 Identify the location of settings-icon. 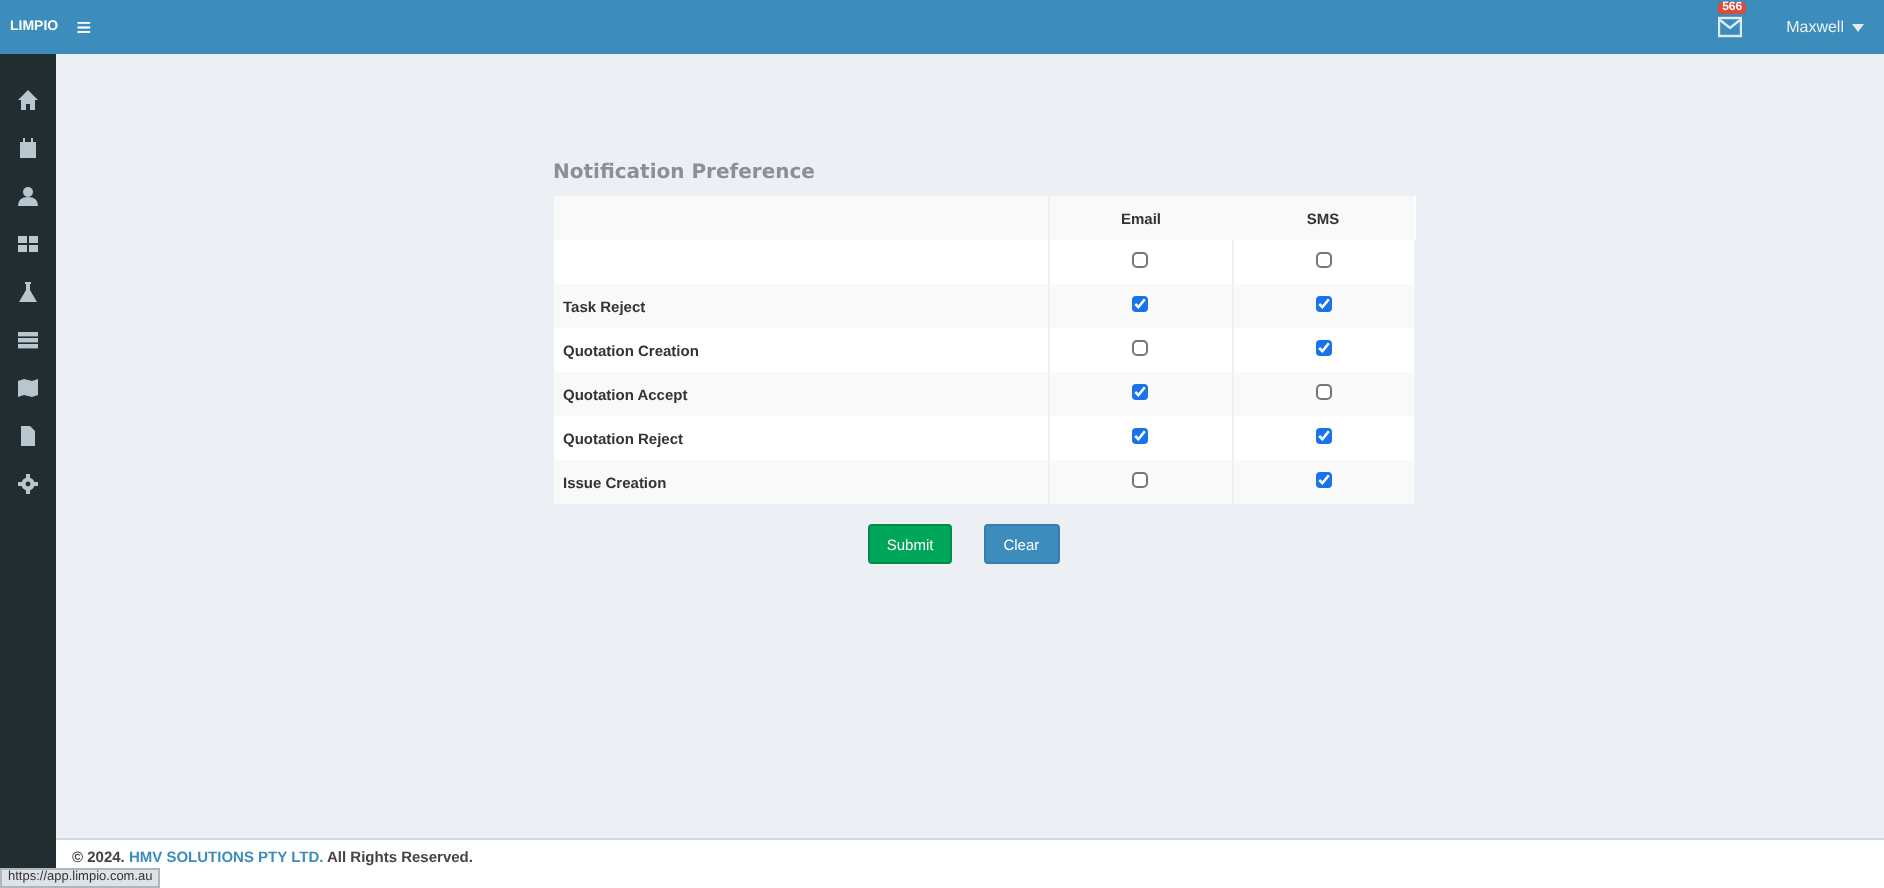
(28, 484).